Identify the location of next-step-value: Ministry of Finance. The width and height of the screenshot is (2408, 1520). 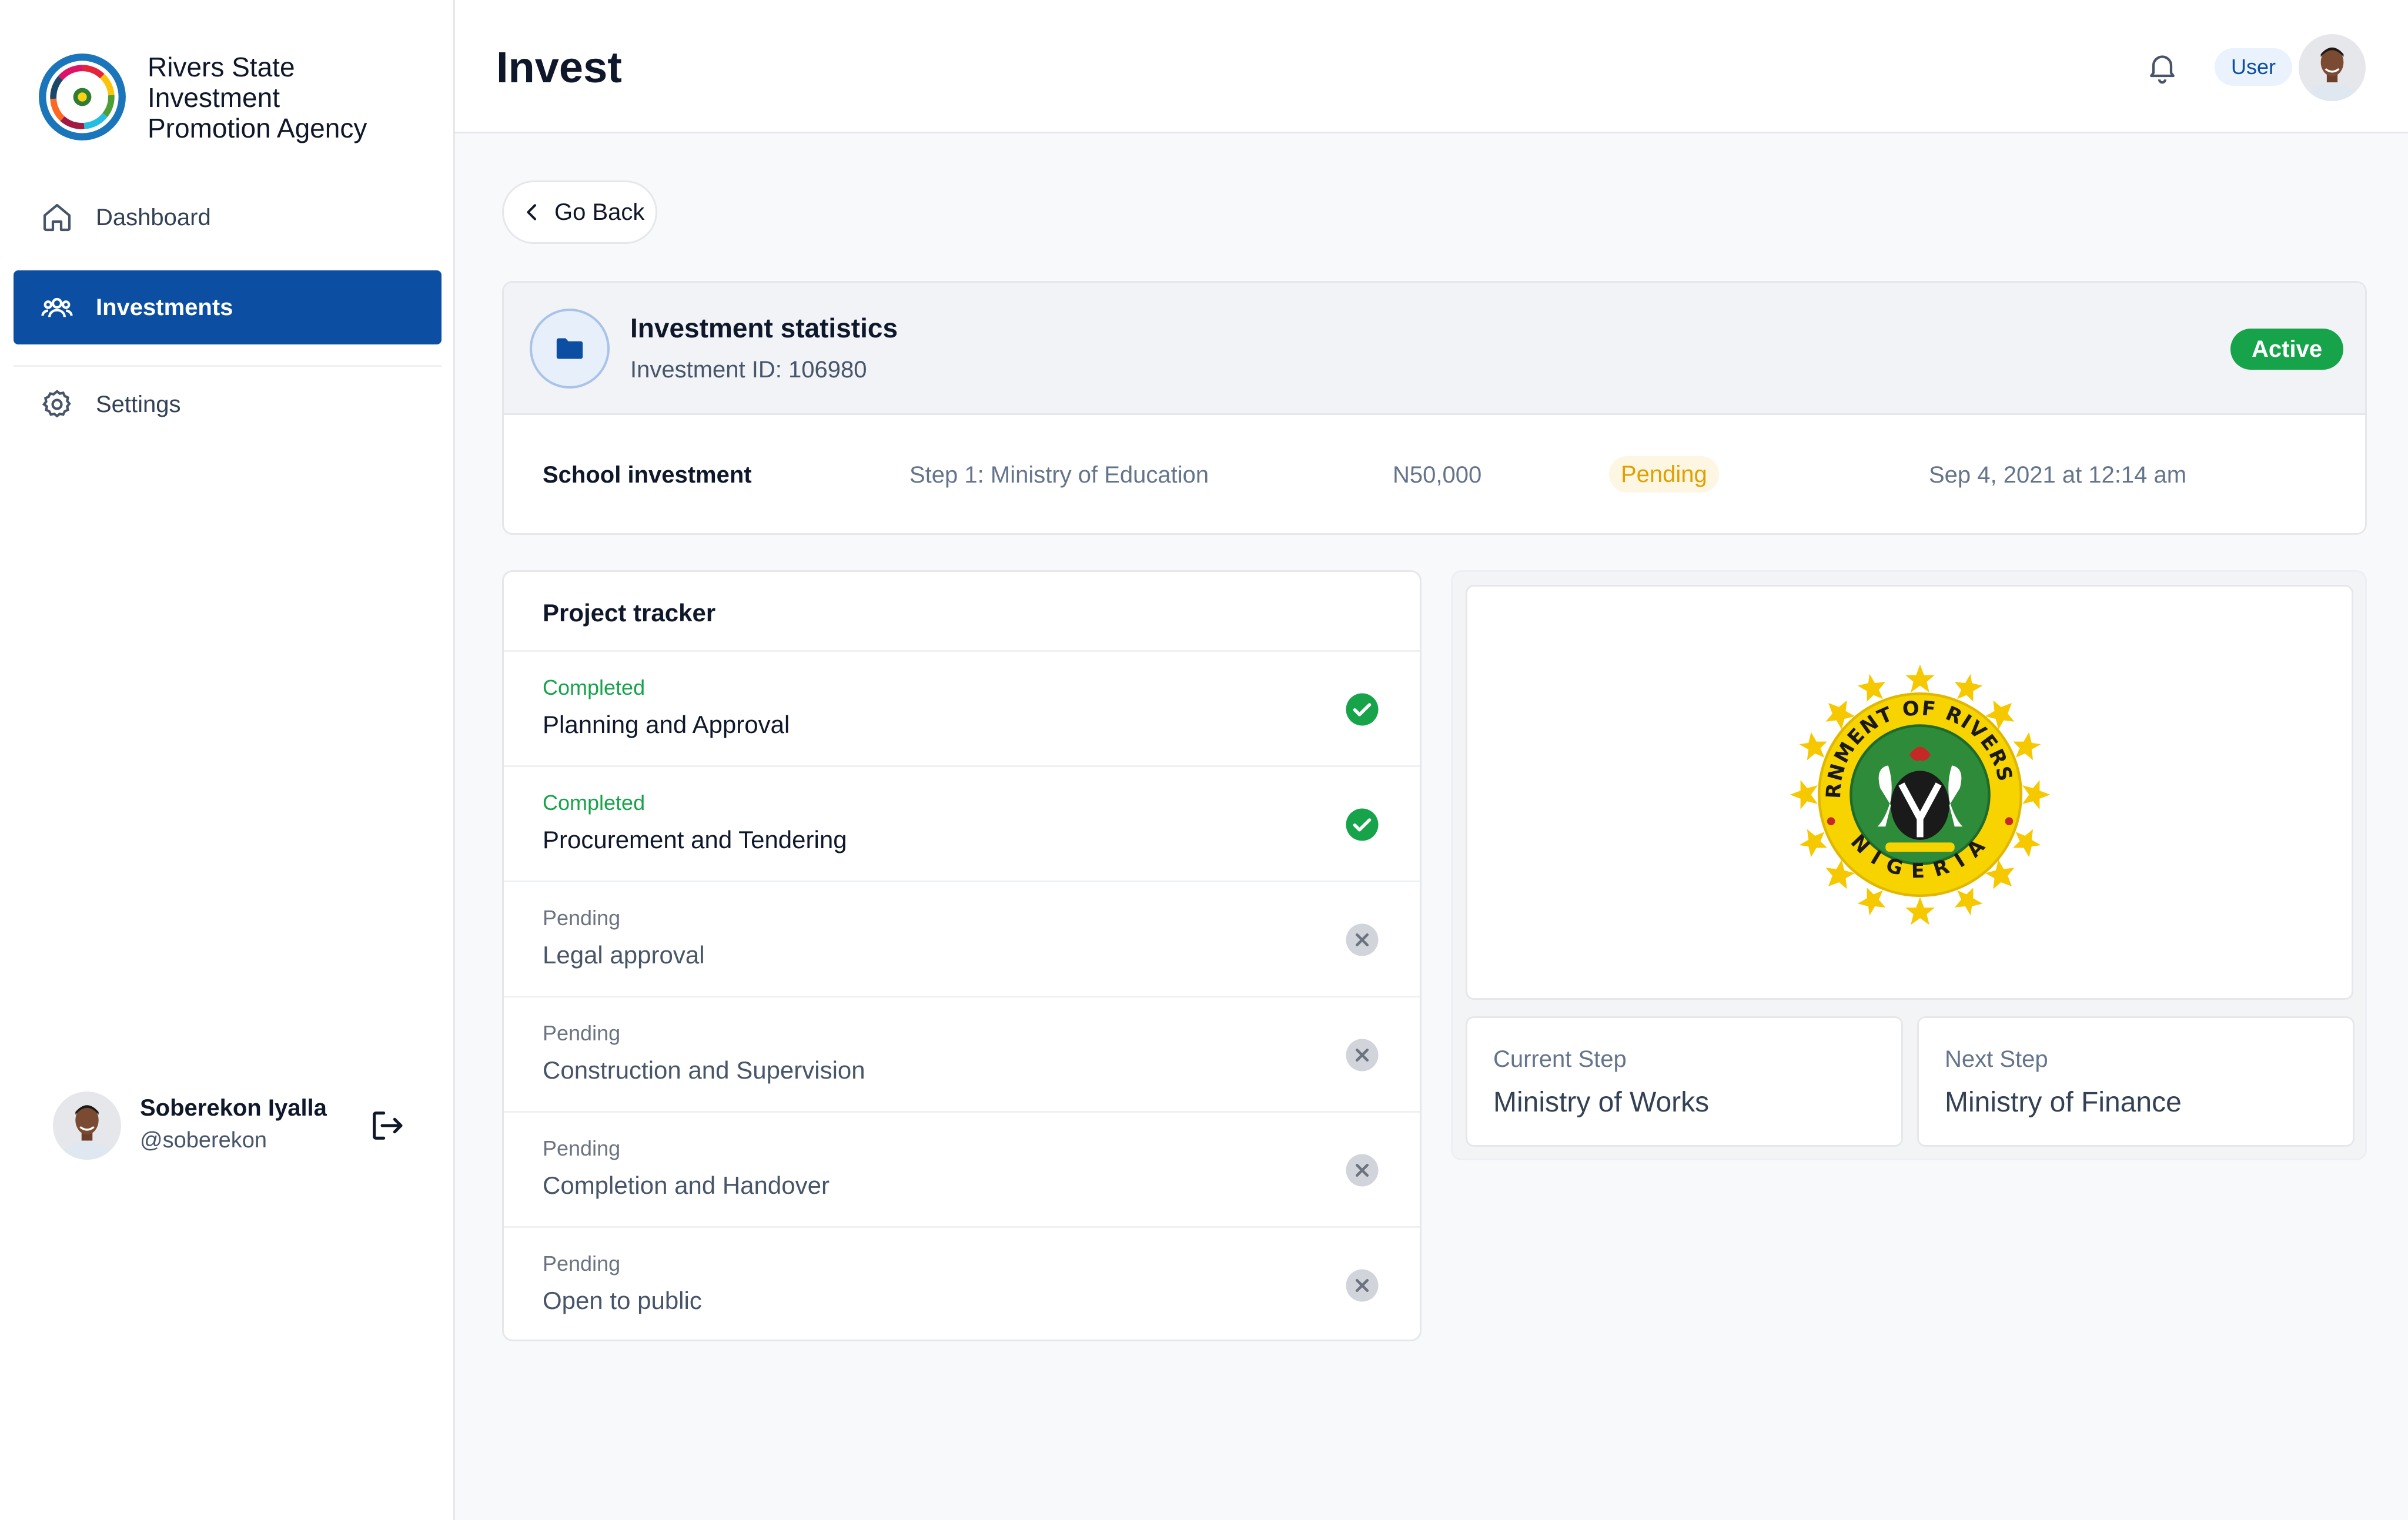
(2063, 1102).